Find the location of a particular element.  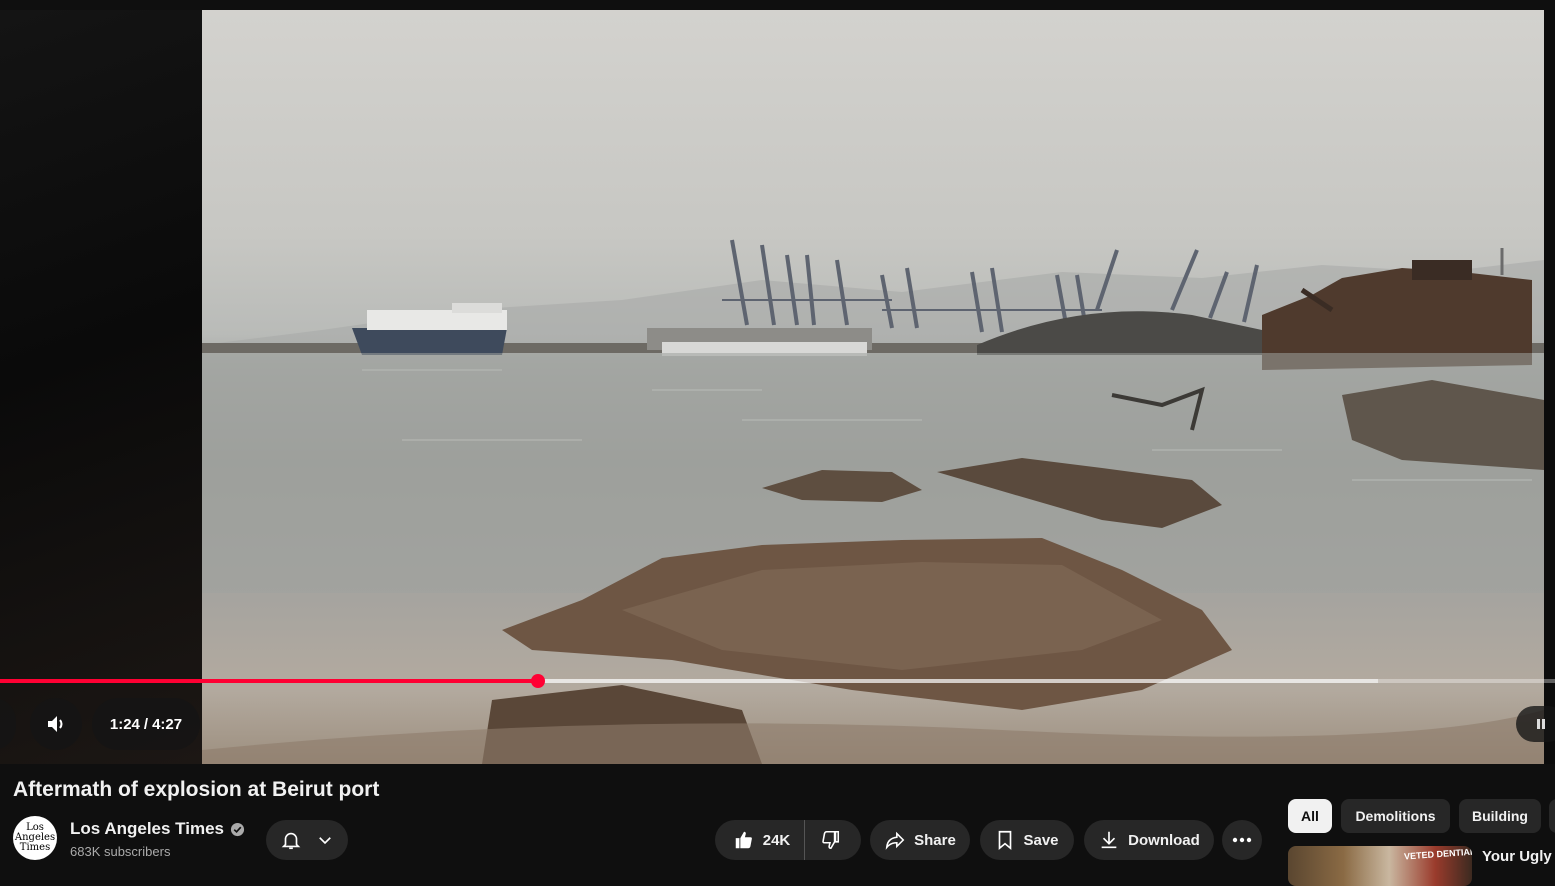

volume-icon is located at coordinates (55, 724).